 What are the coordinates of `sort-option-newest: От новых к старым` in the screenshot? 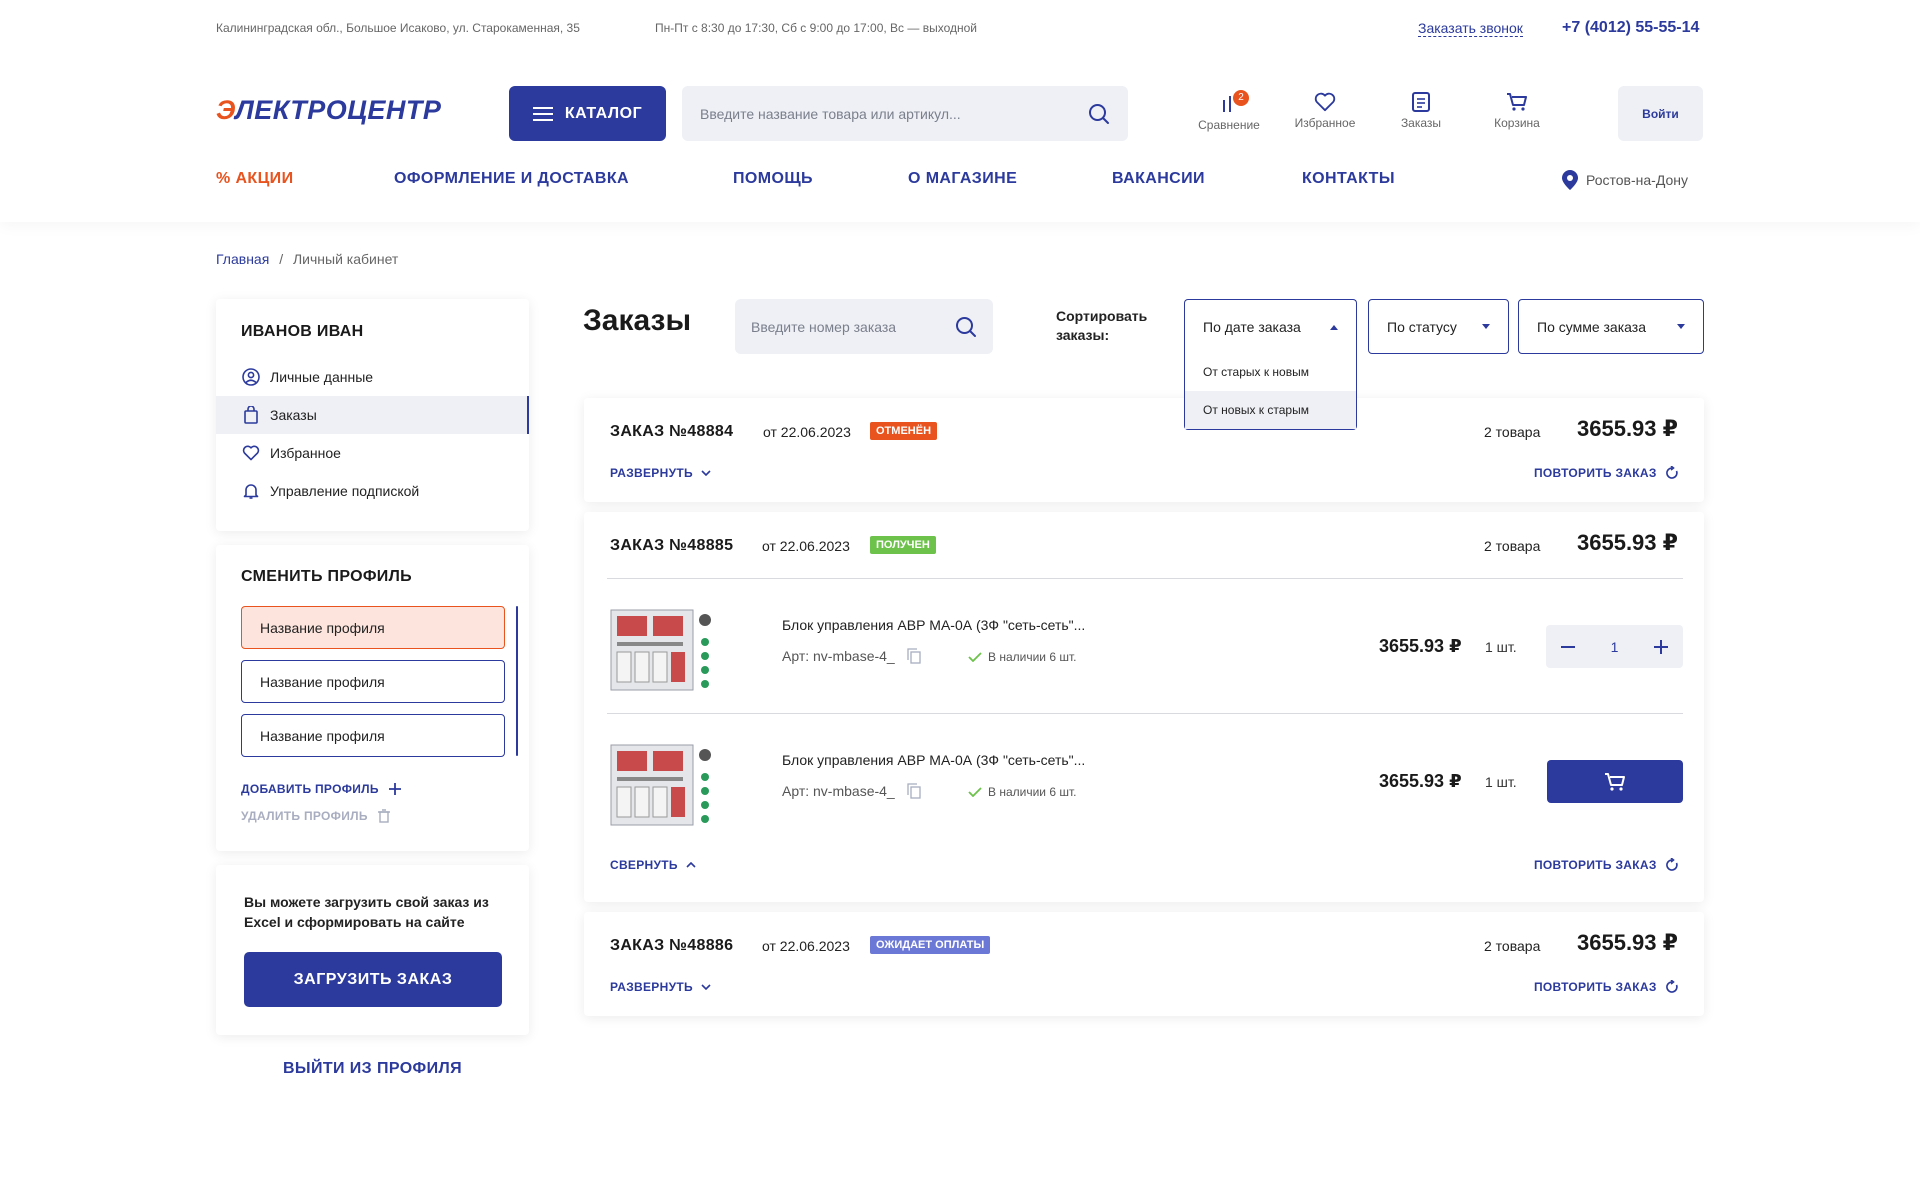 It's located at (1270, 410).